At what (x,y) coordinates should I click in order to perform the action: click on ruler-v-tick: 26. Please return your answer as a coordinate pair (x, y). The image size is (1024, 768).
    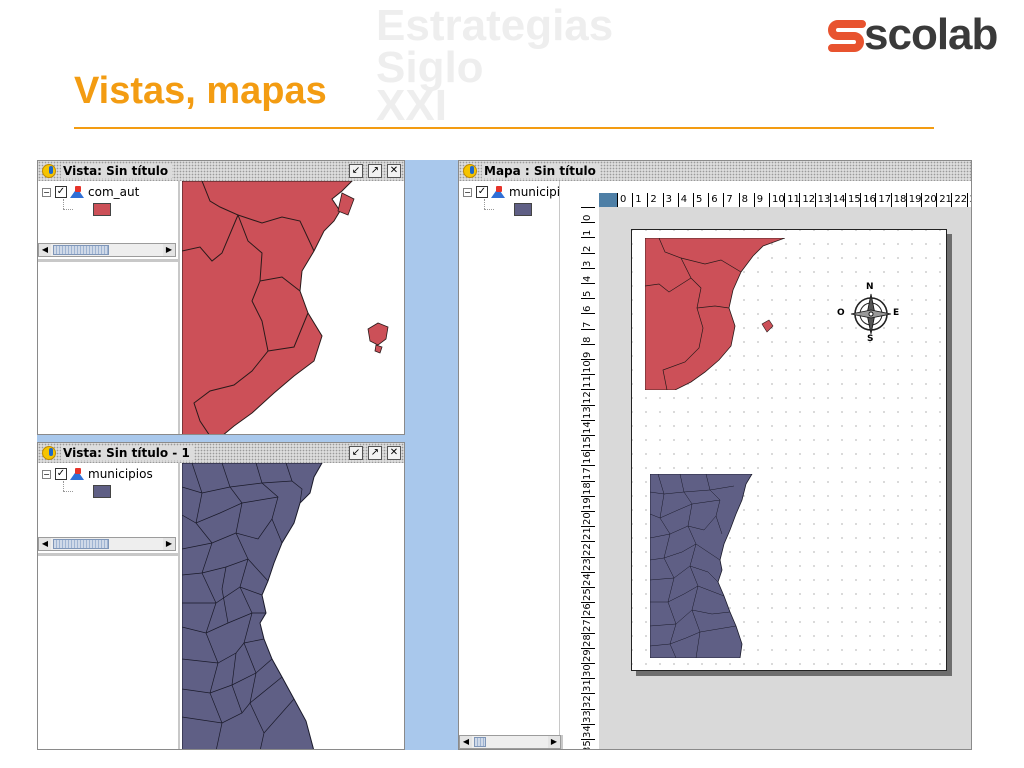
    Looking at the image, I should click on (588, 610).